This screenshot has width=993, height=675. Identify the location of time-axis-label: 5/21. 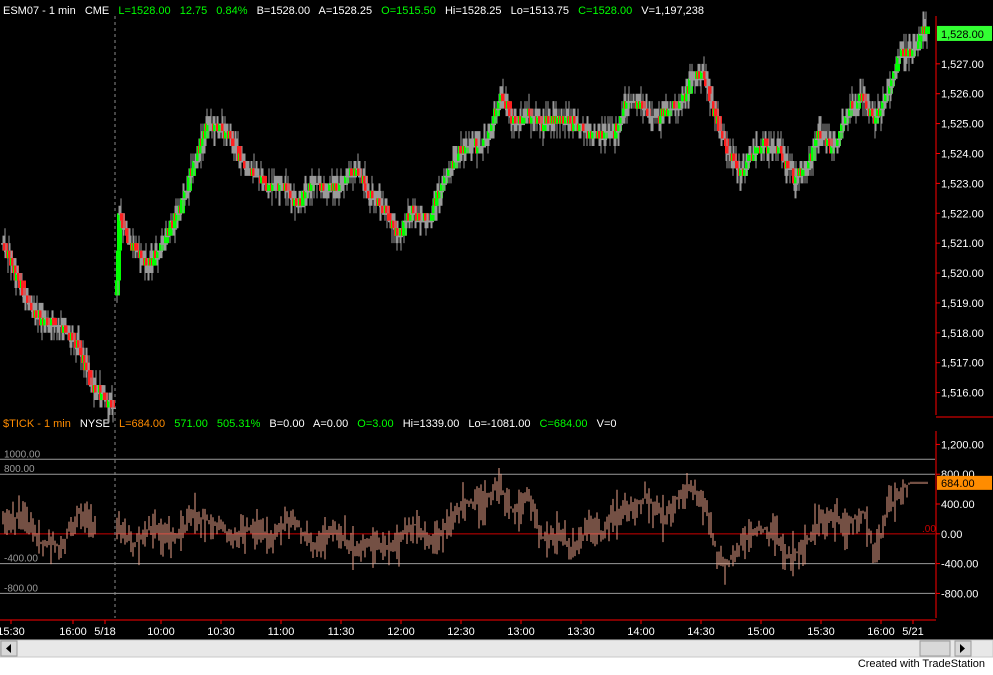
(912, 632).